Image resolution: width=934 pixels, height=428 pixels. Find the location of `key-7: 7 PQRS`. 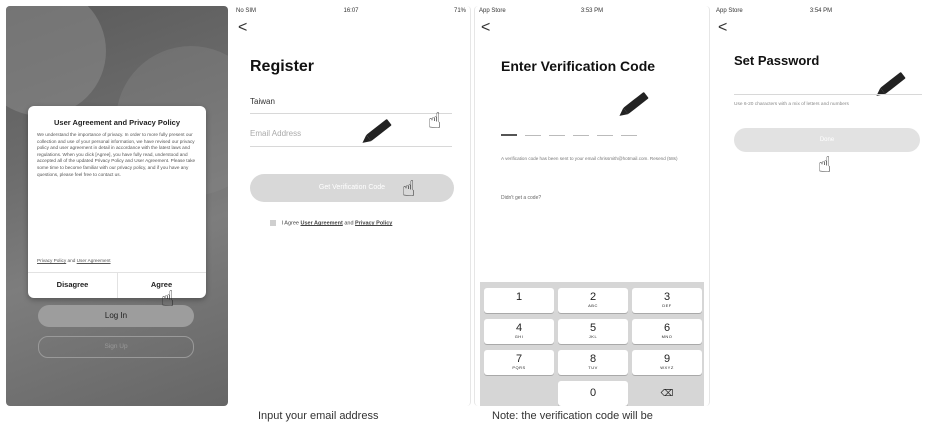

key-7: 7 PQRS is located at coordinates (519, 362).